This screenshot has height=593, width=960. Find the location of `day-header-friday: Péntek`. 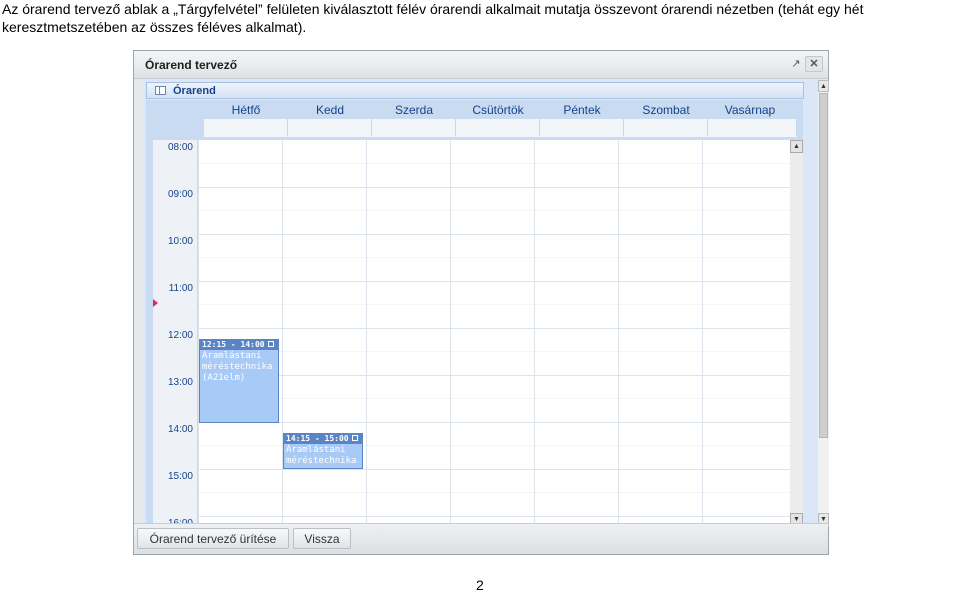

day-header-friday: Péntek is located at coordinates (582, 110).